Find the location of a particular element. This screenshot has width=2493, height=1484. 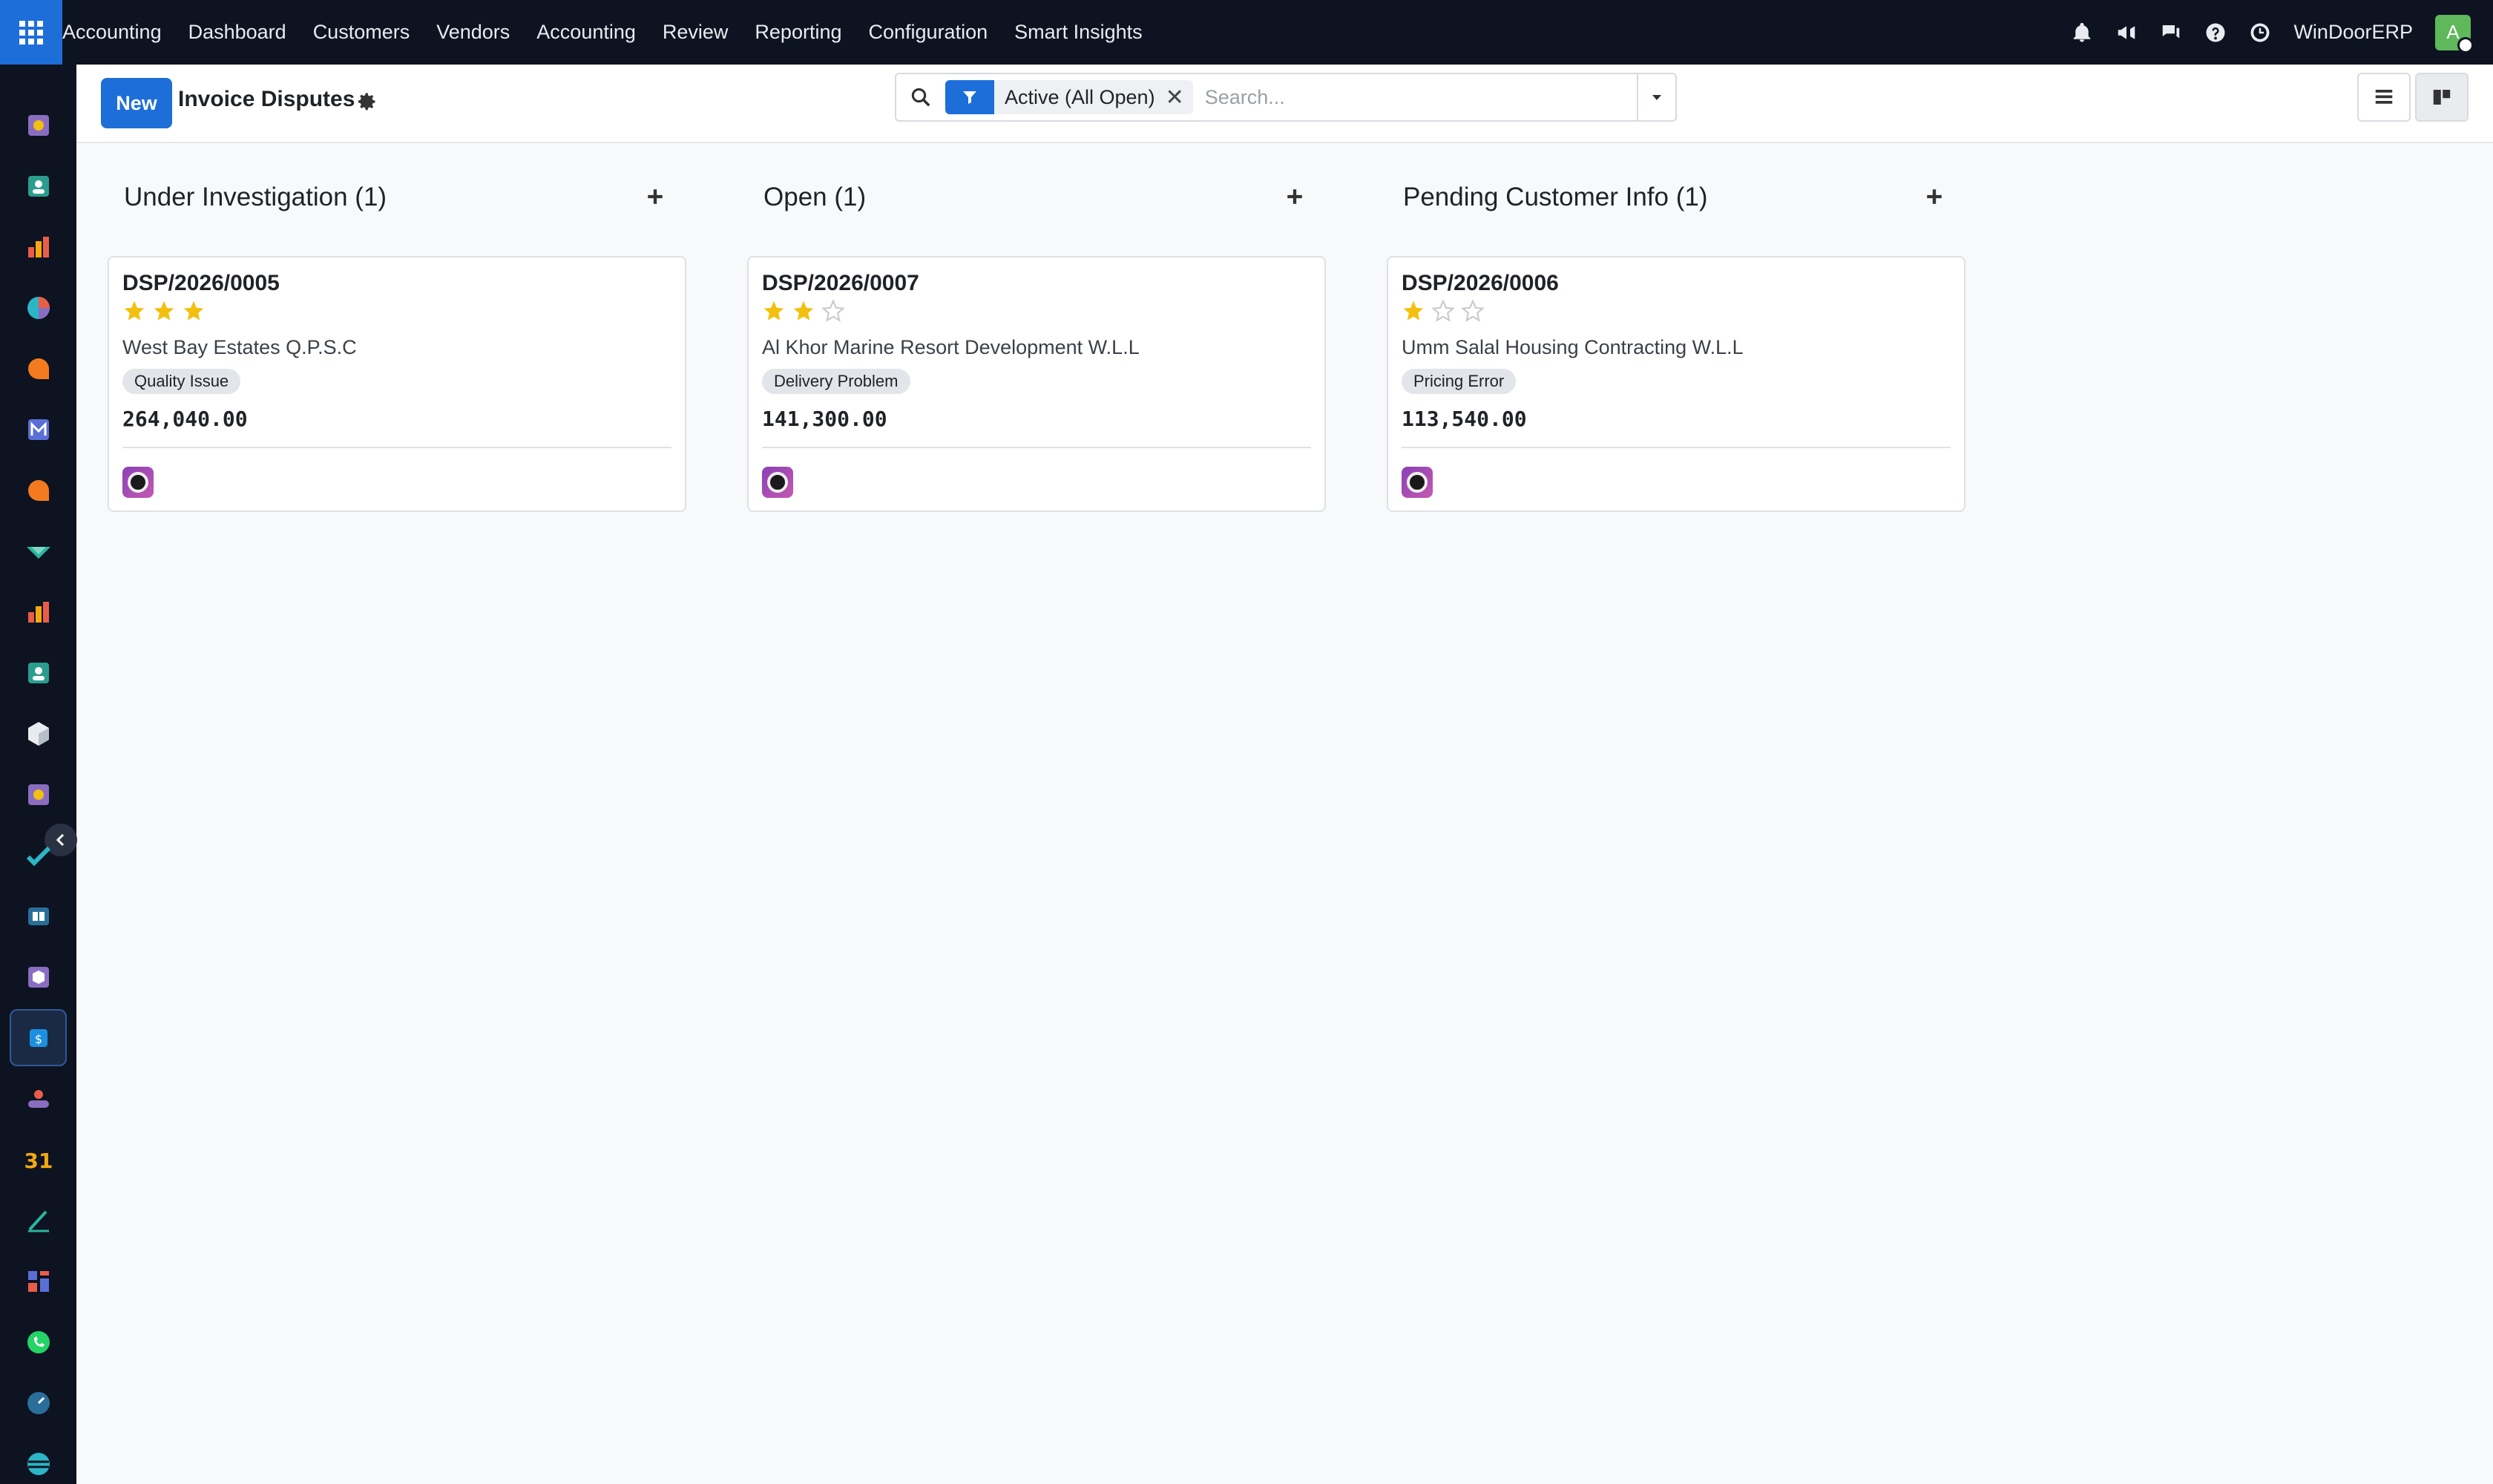

accounting-icon: $ is located at coordinates (38, 1037).